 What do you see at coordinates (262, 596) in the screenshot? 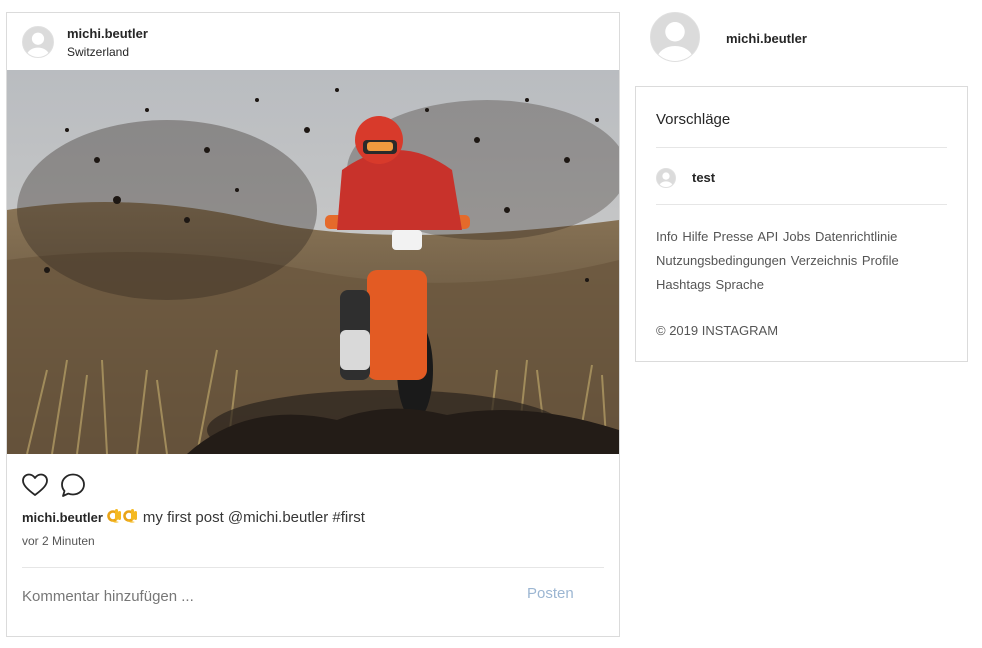
I see `comment-input` at bounding box center [262, 596].